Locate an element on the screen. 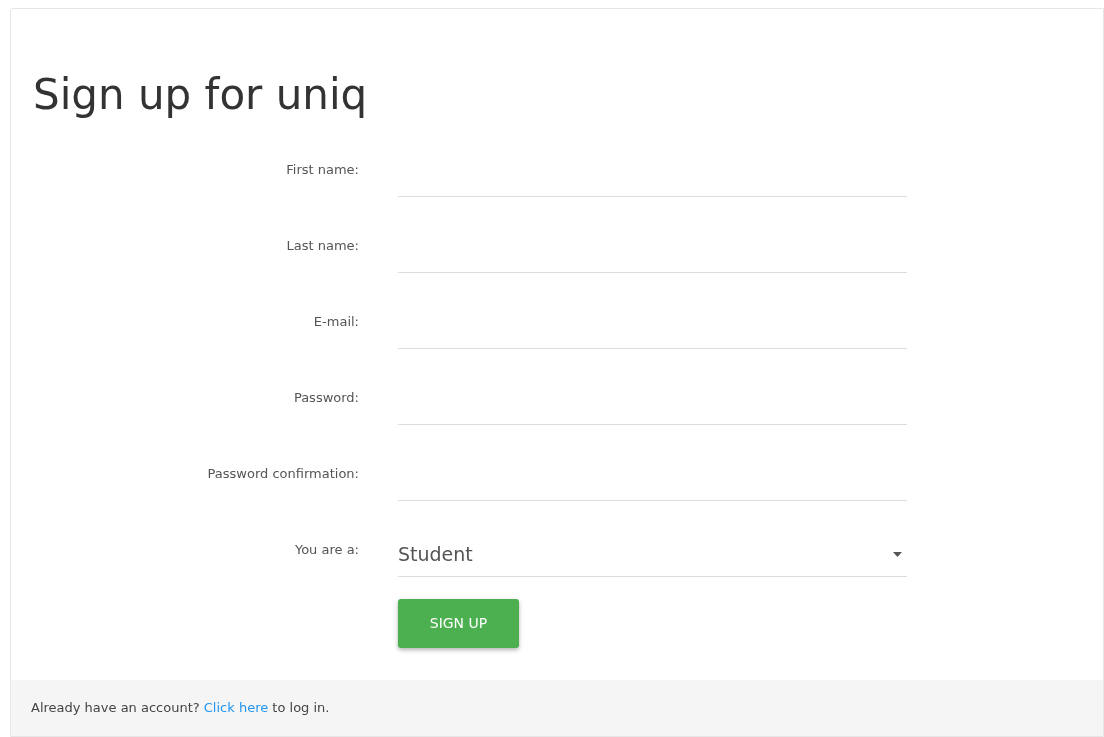  page-title: Sign up for uniq is located at coordinates (200, 95).